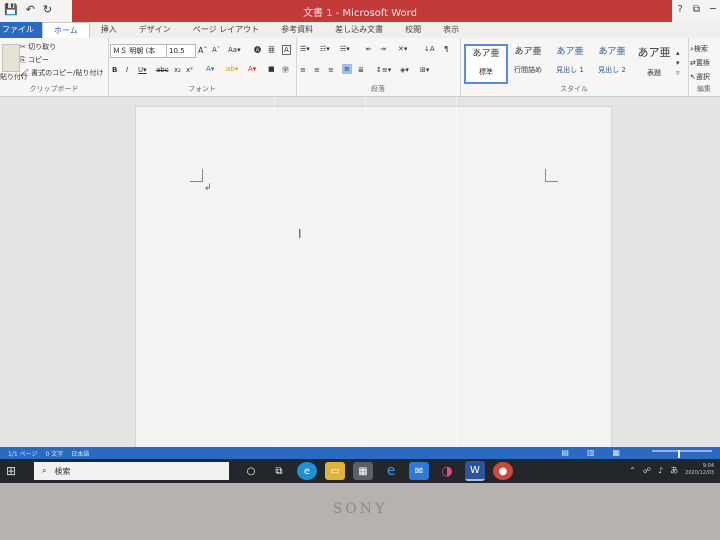 Image resolution: width=720 pixels, height=540 pixels. Describe the element at coordinates (162, 70) in the screenshot. I see `strikethrough-icon: abc` at that location.